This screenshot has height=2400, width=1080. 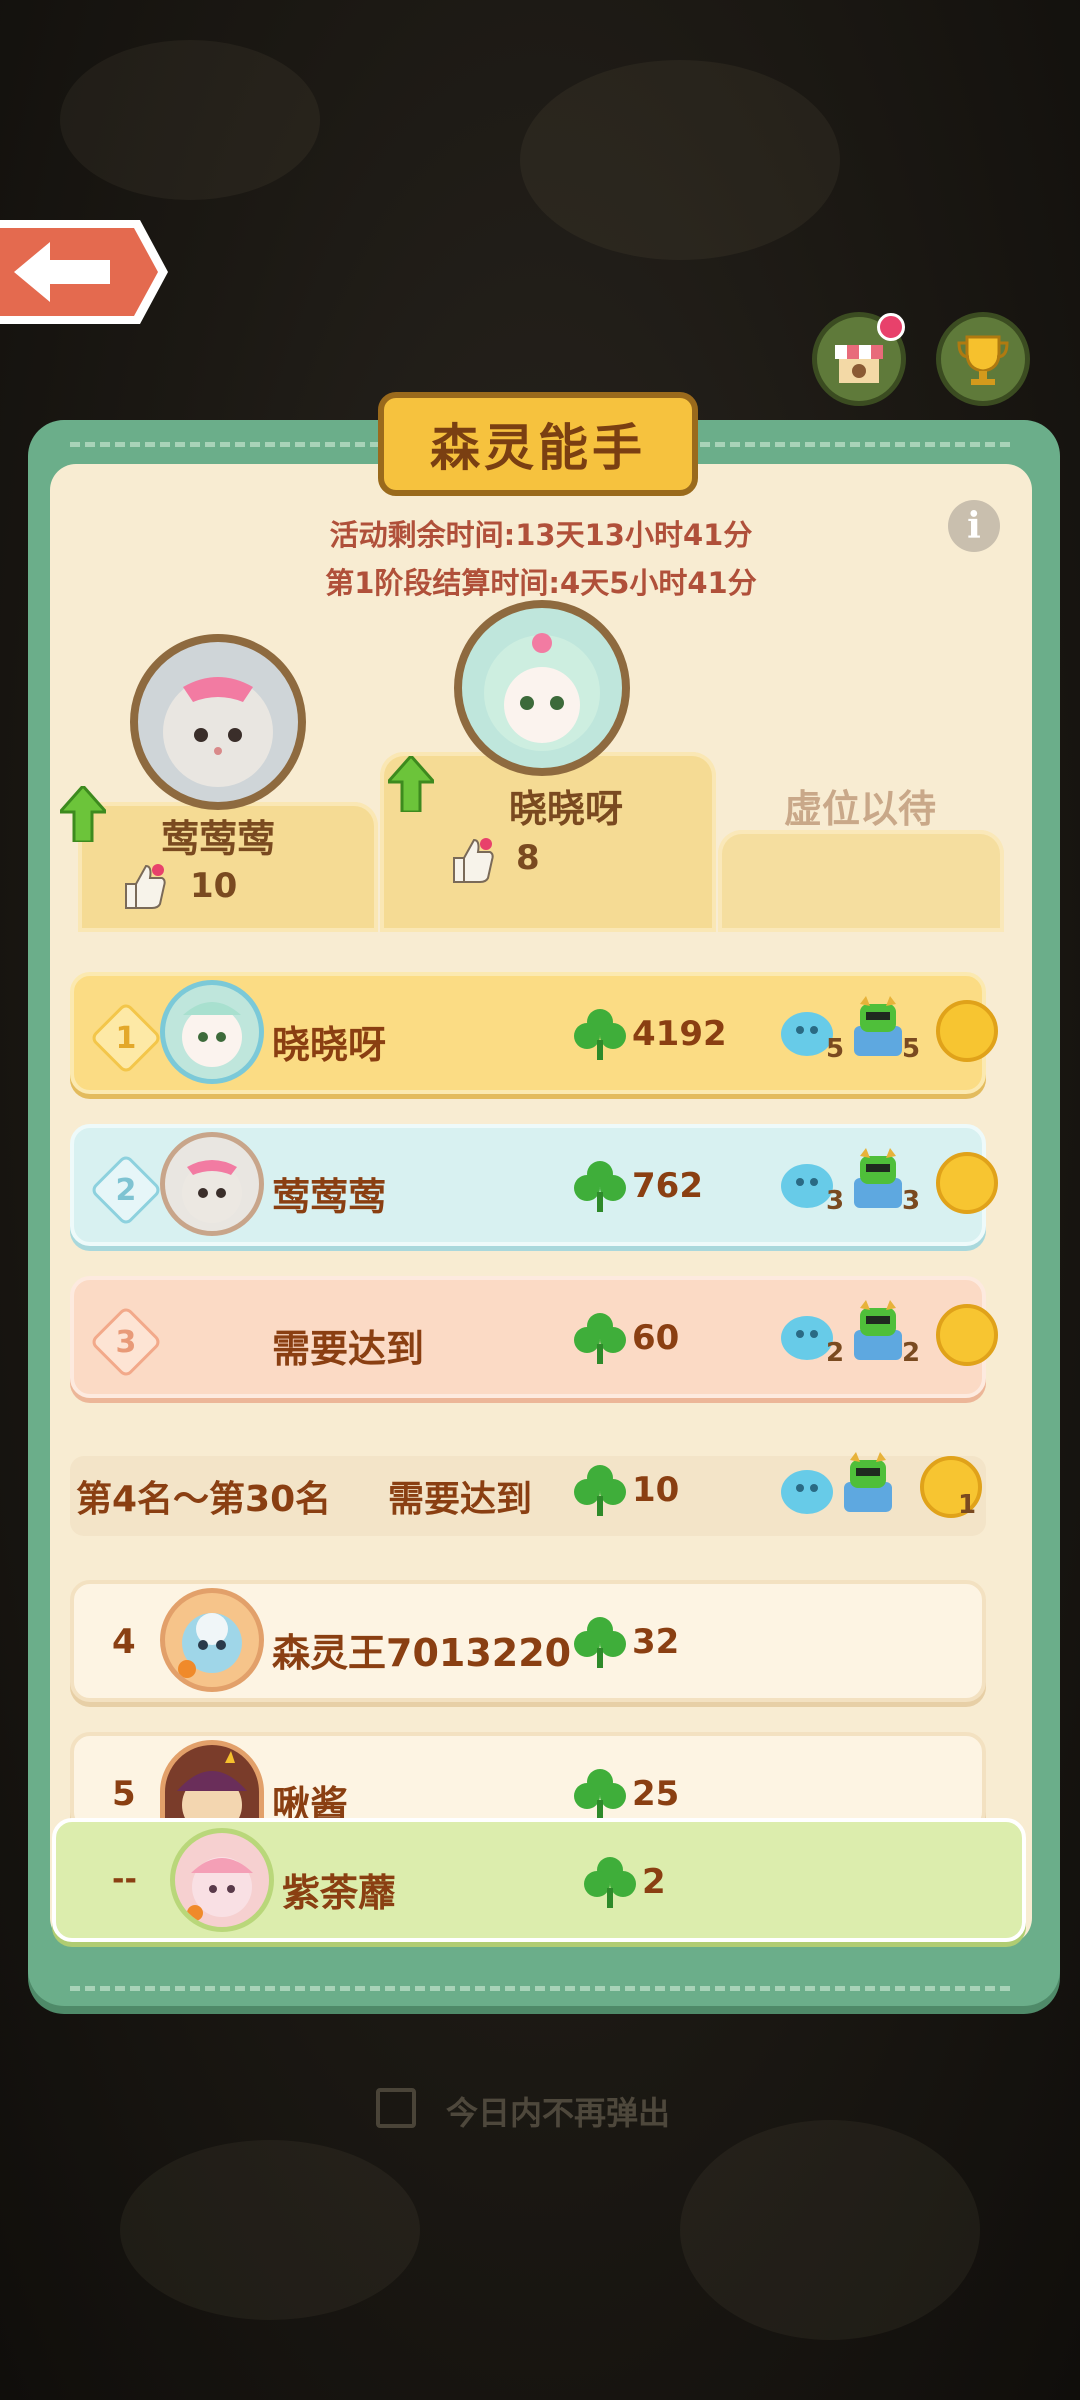 What do you see at coordinates (565, 809) in the screenshot?
I see `podium-first-name: 晓晓呀` at bounding box center [565, 809].